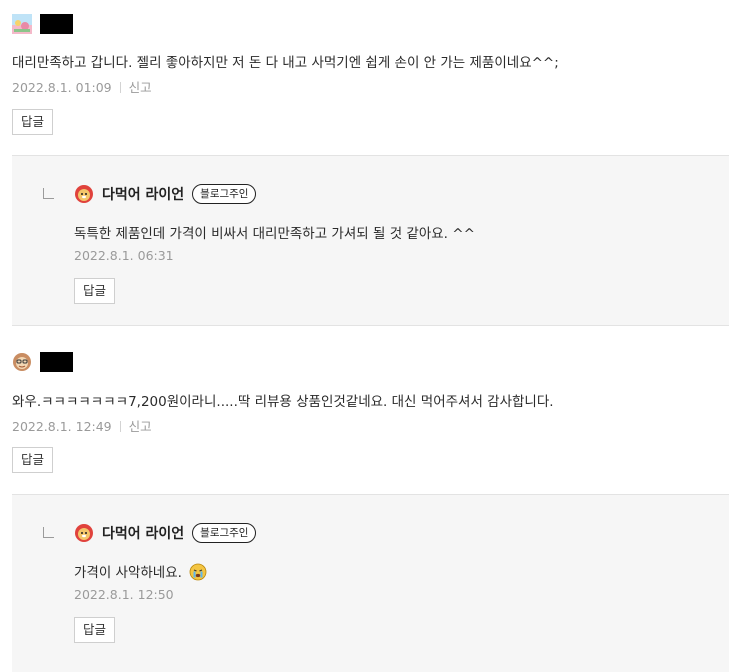  What do you see at coordinates (124, 255) in the screenshot?
I see `reply-date: 2022.8.1. 06:31` at bounding box center [124, 255].